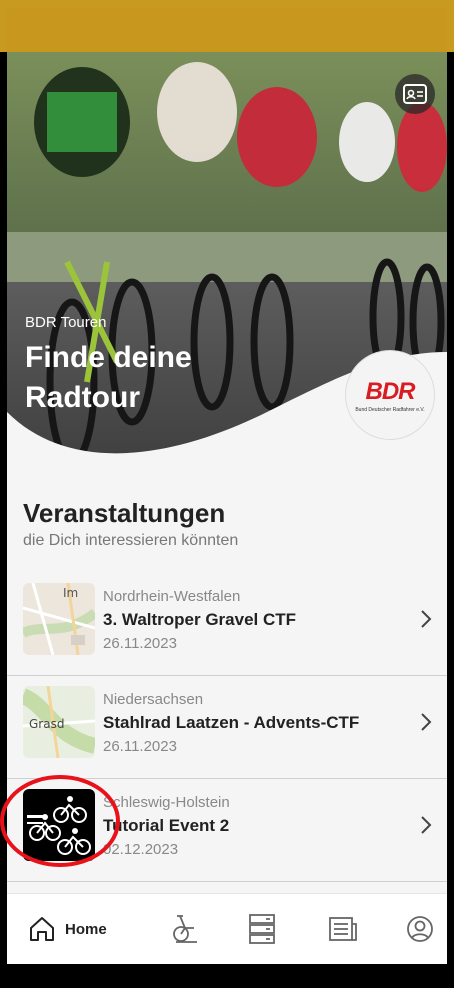 The width and height of the screenshot is (454, 988). I want to click on server-stack-icon, so click(262, 929).